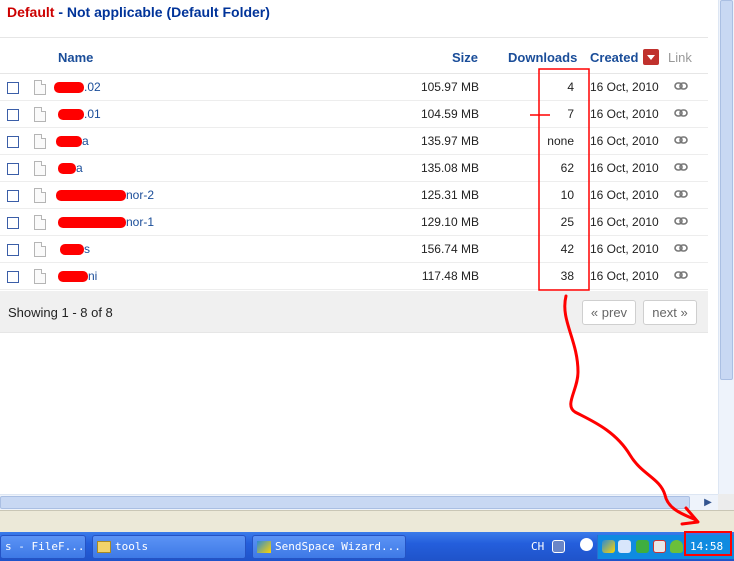 The height and width of the screenshot is (561, 734). Describe the element at coordinates (676, 546) in the screenshot. I see `shield-icon` at that location.